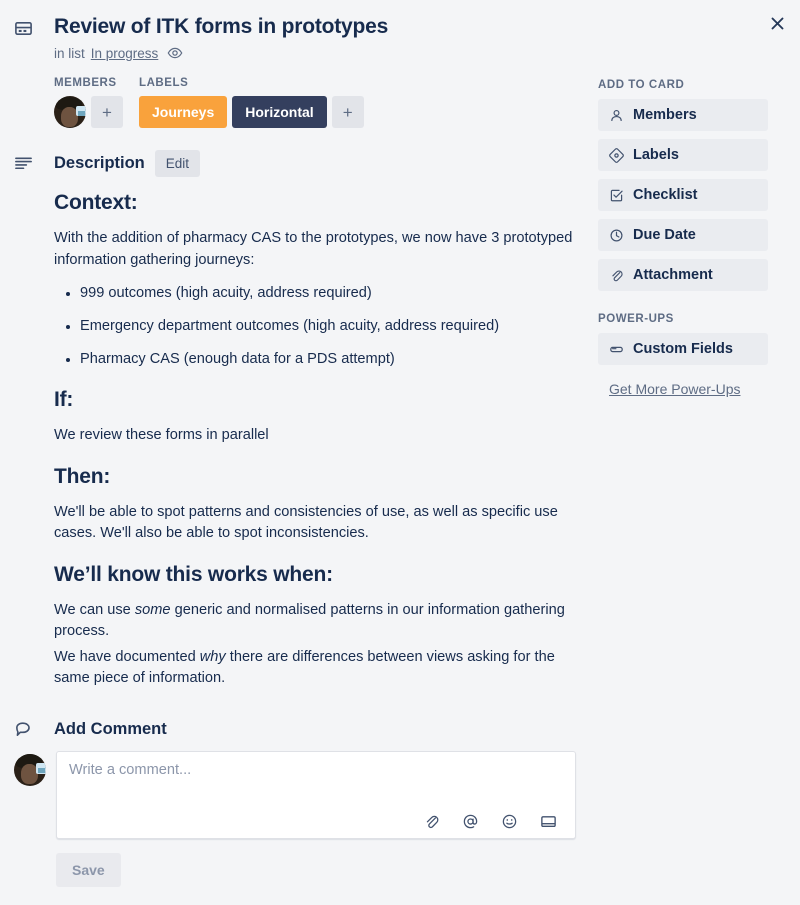 This screenshot has height=905, width=800. I want to click on heading-if: If:, so click(64, 399).